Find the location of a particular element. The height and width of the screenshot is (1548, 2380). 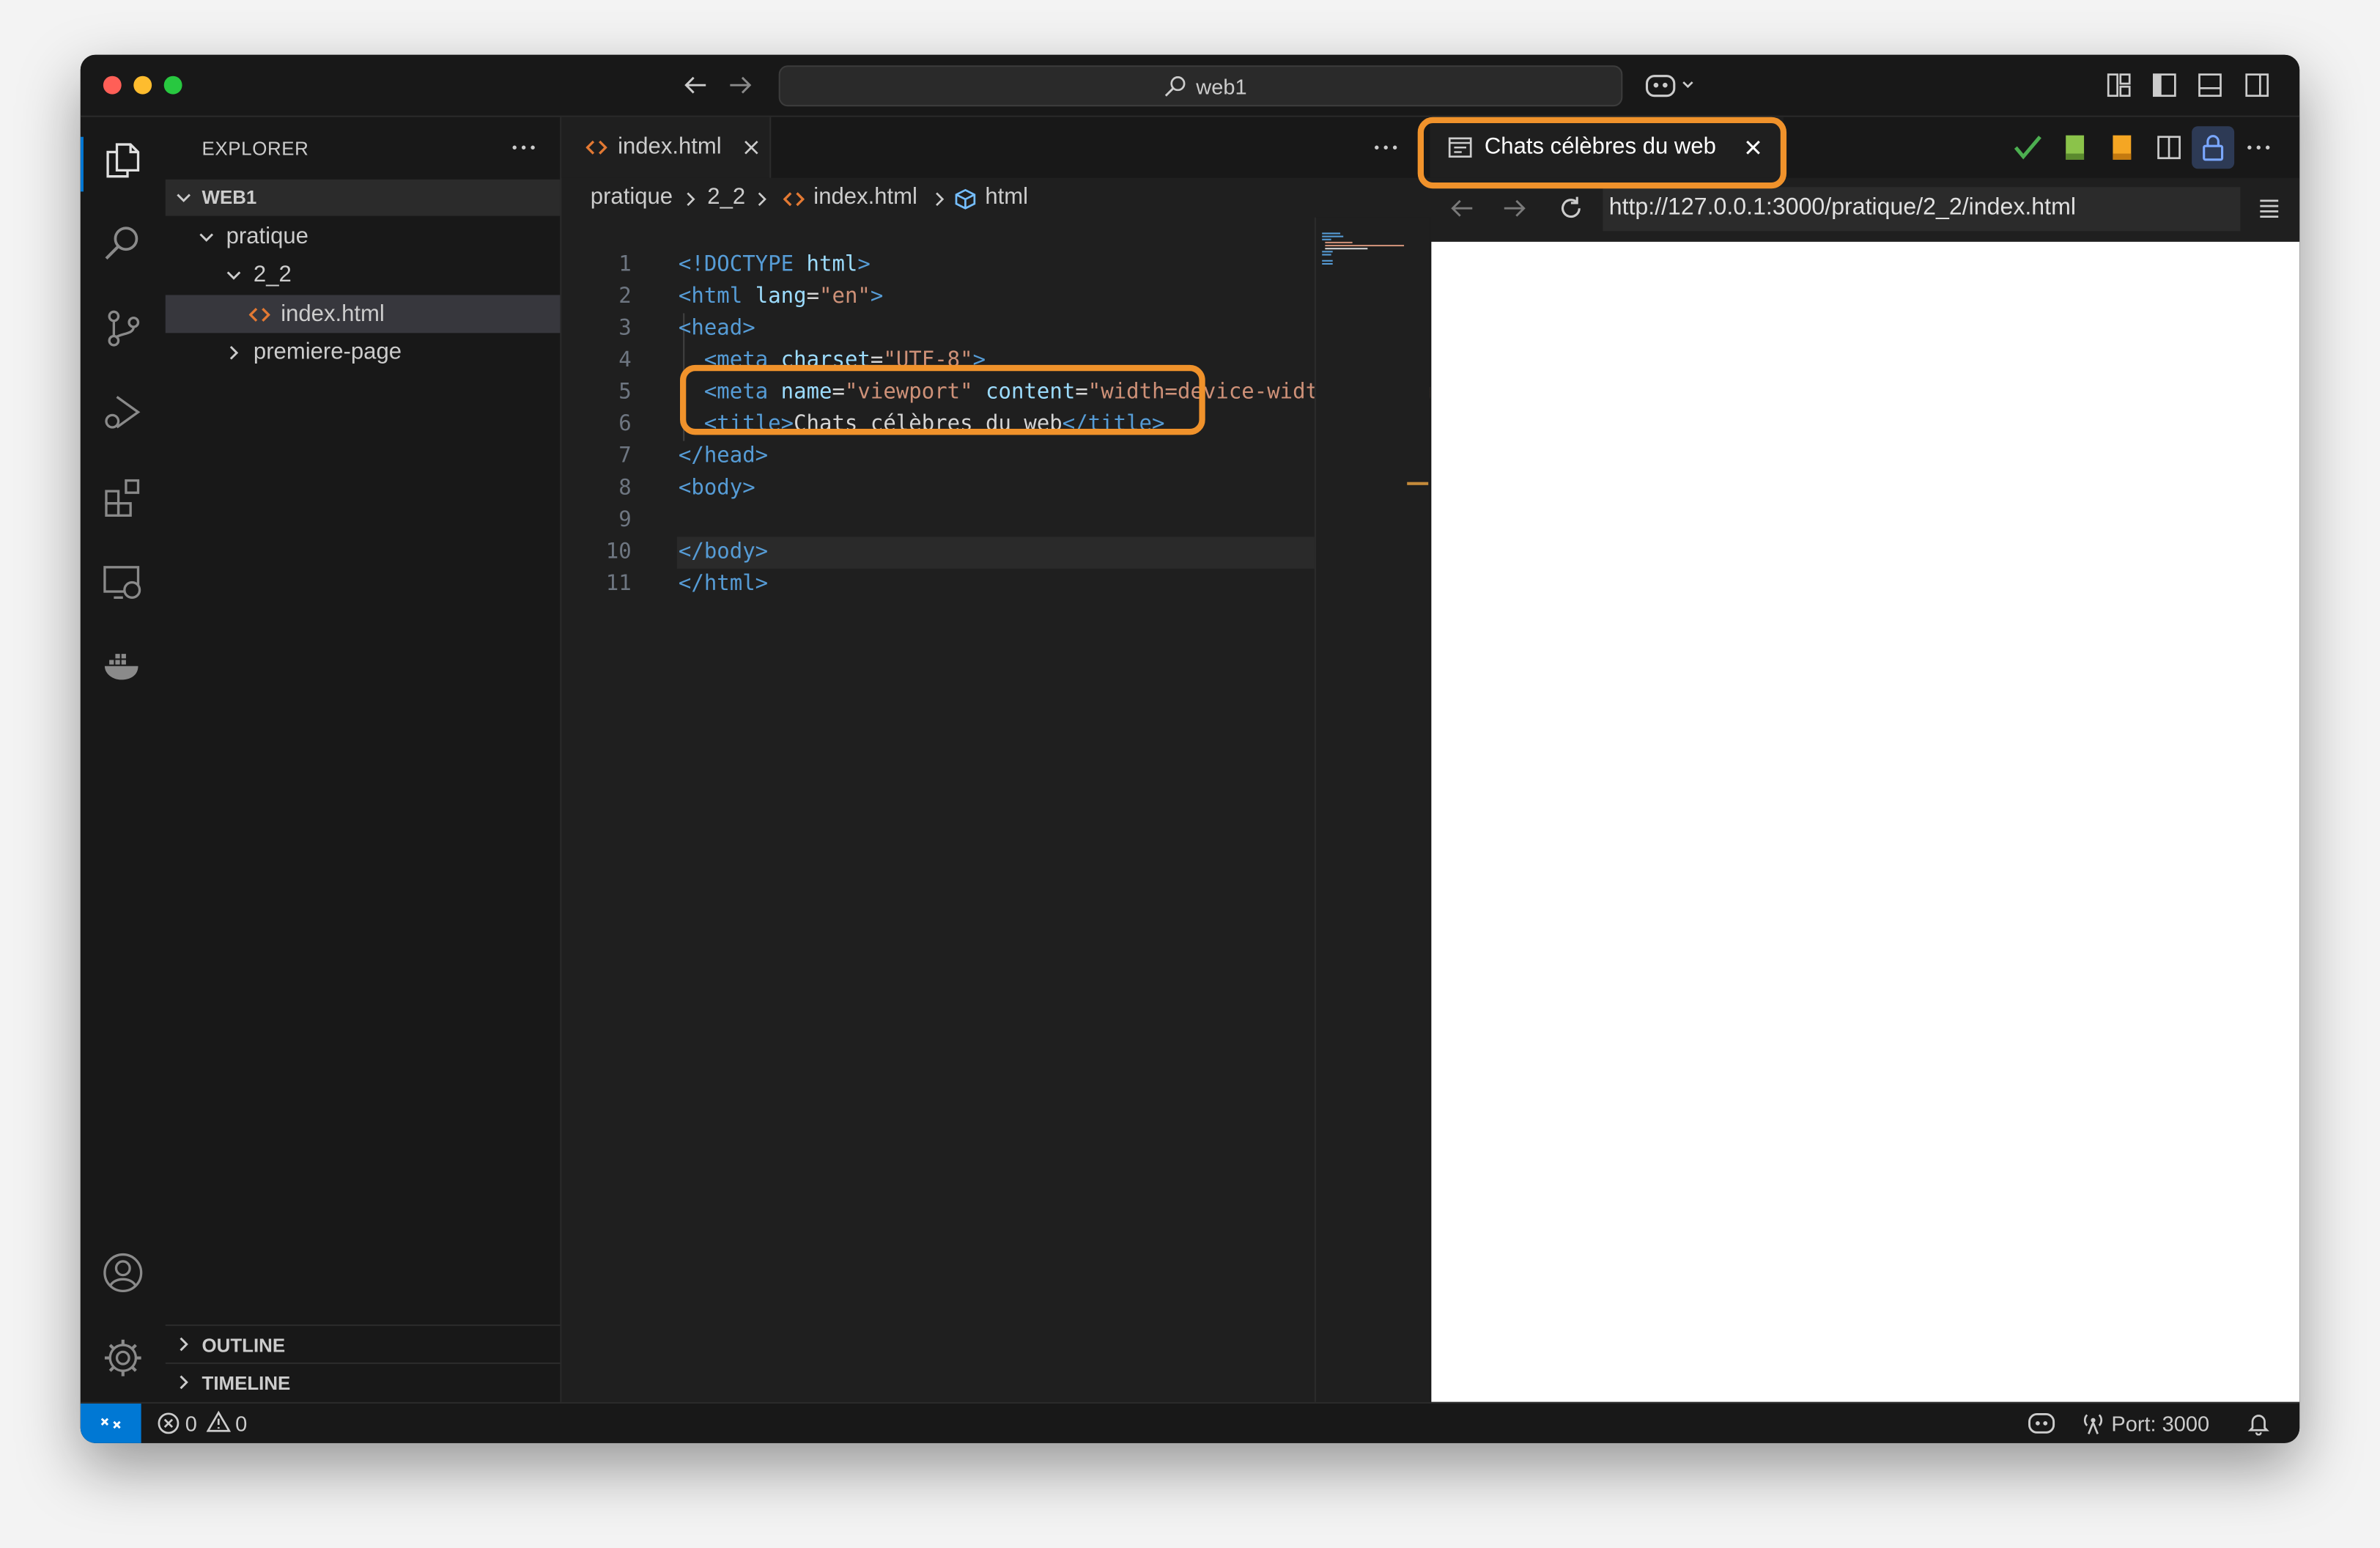

title-line-highlight is located at coordinates (942, 399).